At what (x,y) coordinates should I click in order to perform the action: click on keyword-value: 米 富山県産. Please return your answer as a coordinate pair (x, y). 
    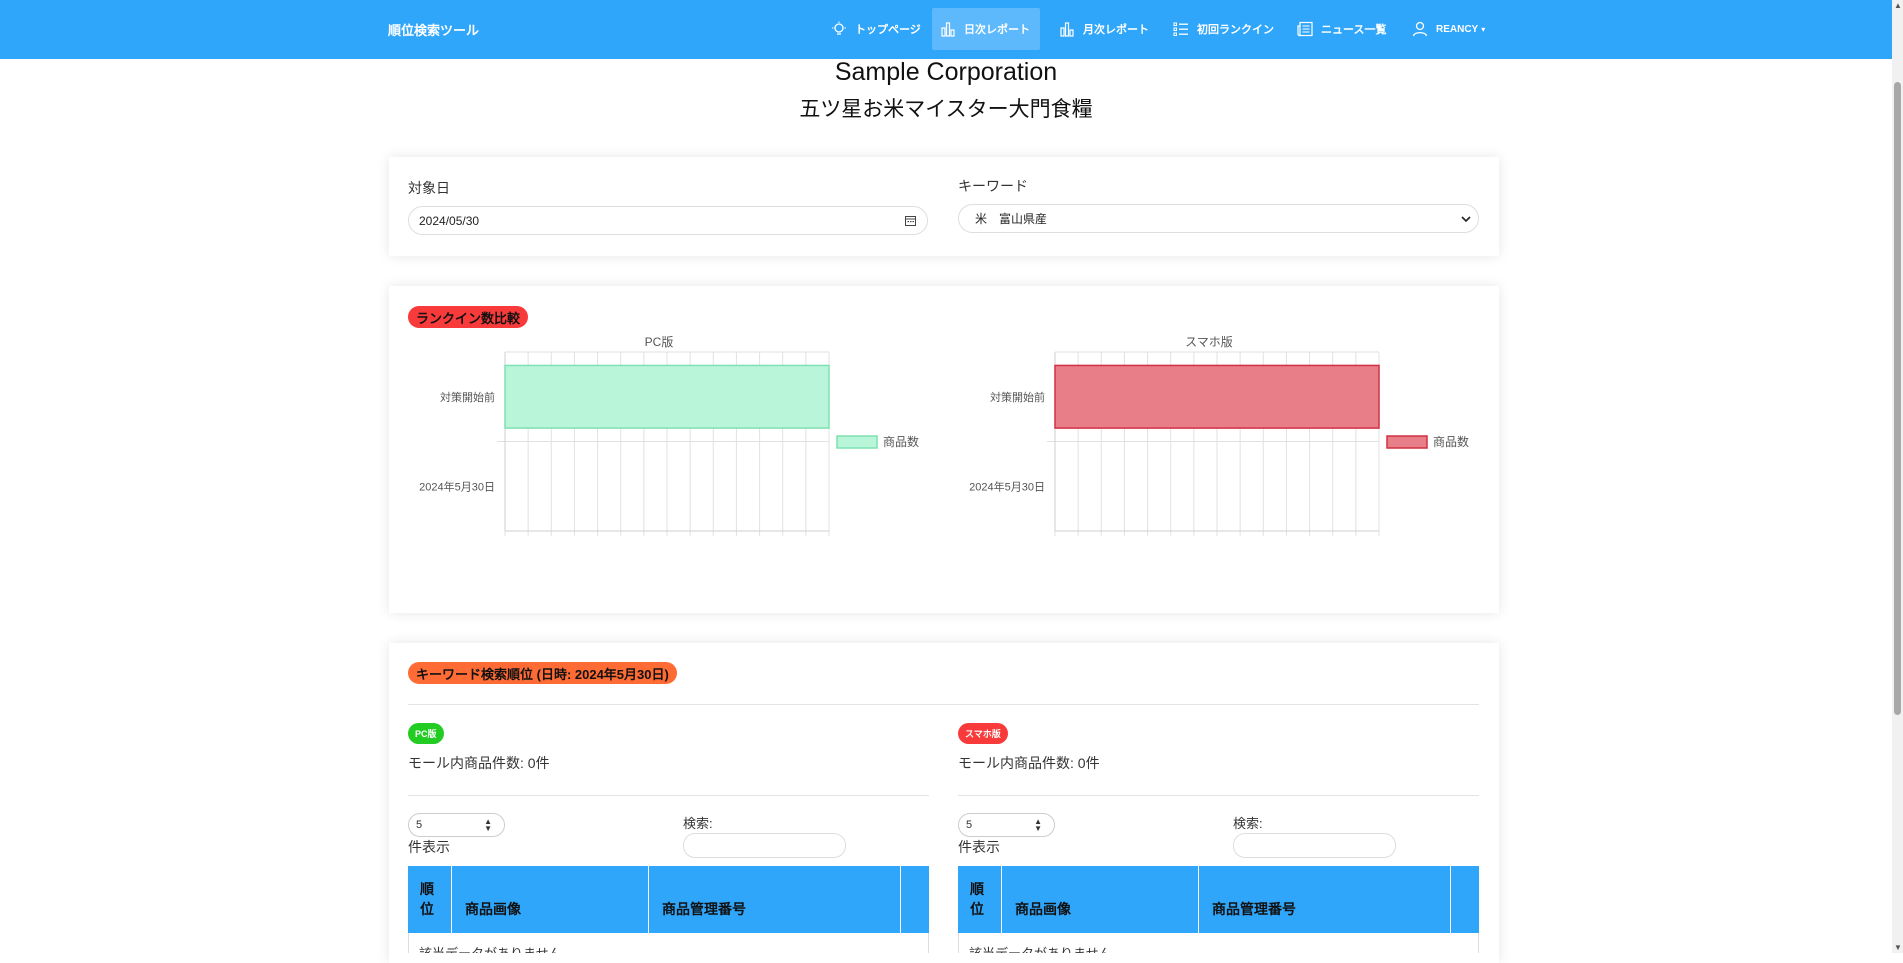
    Looking at the image, I should click on (1011, 219).